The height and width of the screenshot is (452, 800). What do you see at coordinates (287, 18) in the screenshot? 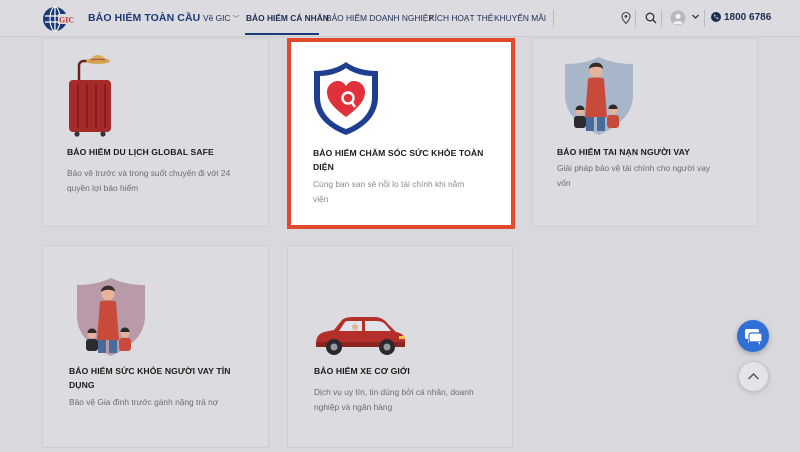
I see `nav-personal-insurance: BẢO HIỂM CÁ NHÂN` at bounding box center [287, 18].